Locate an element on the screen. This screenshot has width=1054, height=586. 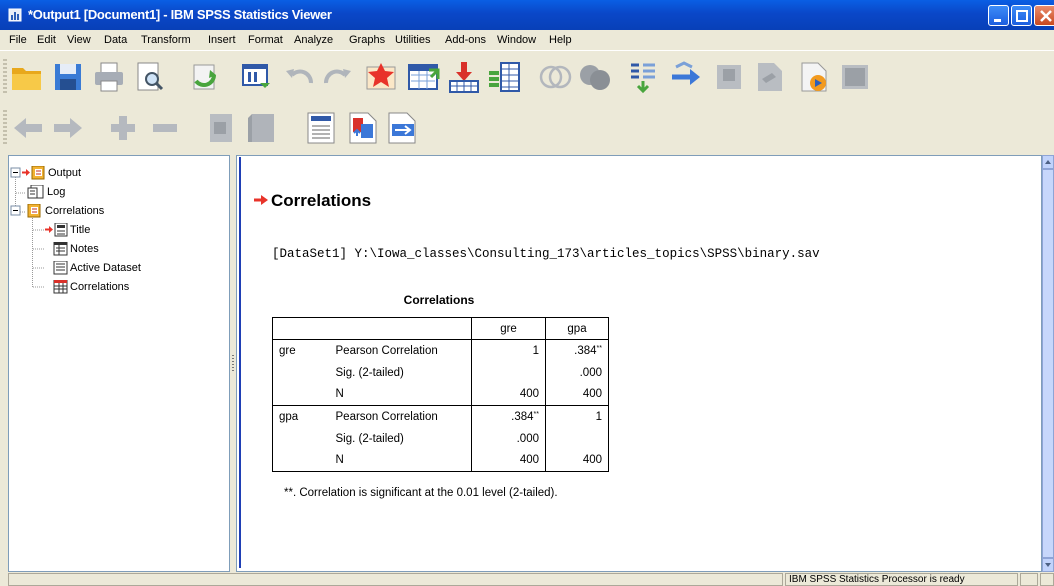
undo-button is located at coordinates (299, 77).